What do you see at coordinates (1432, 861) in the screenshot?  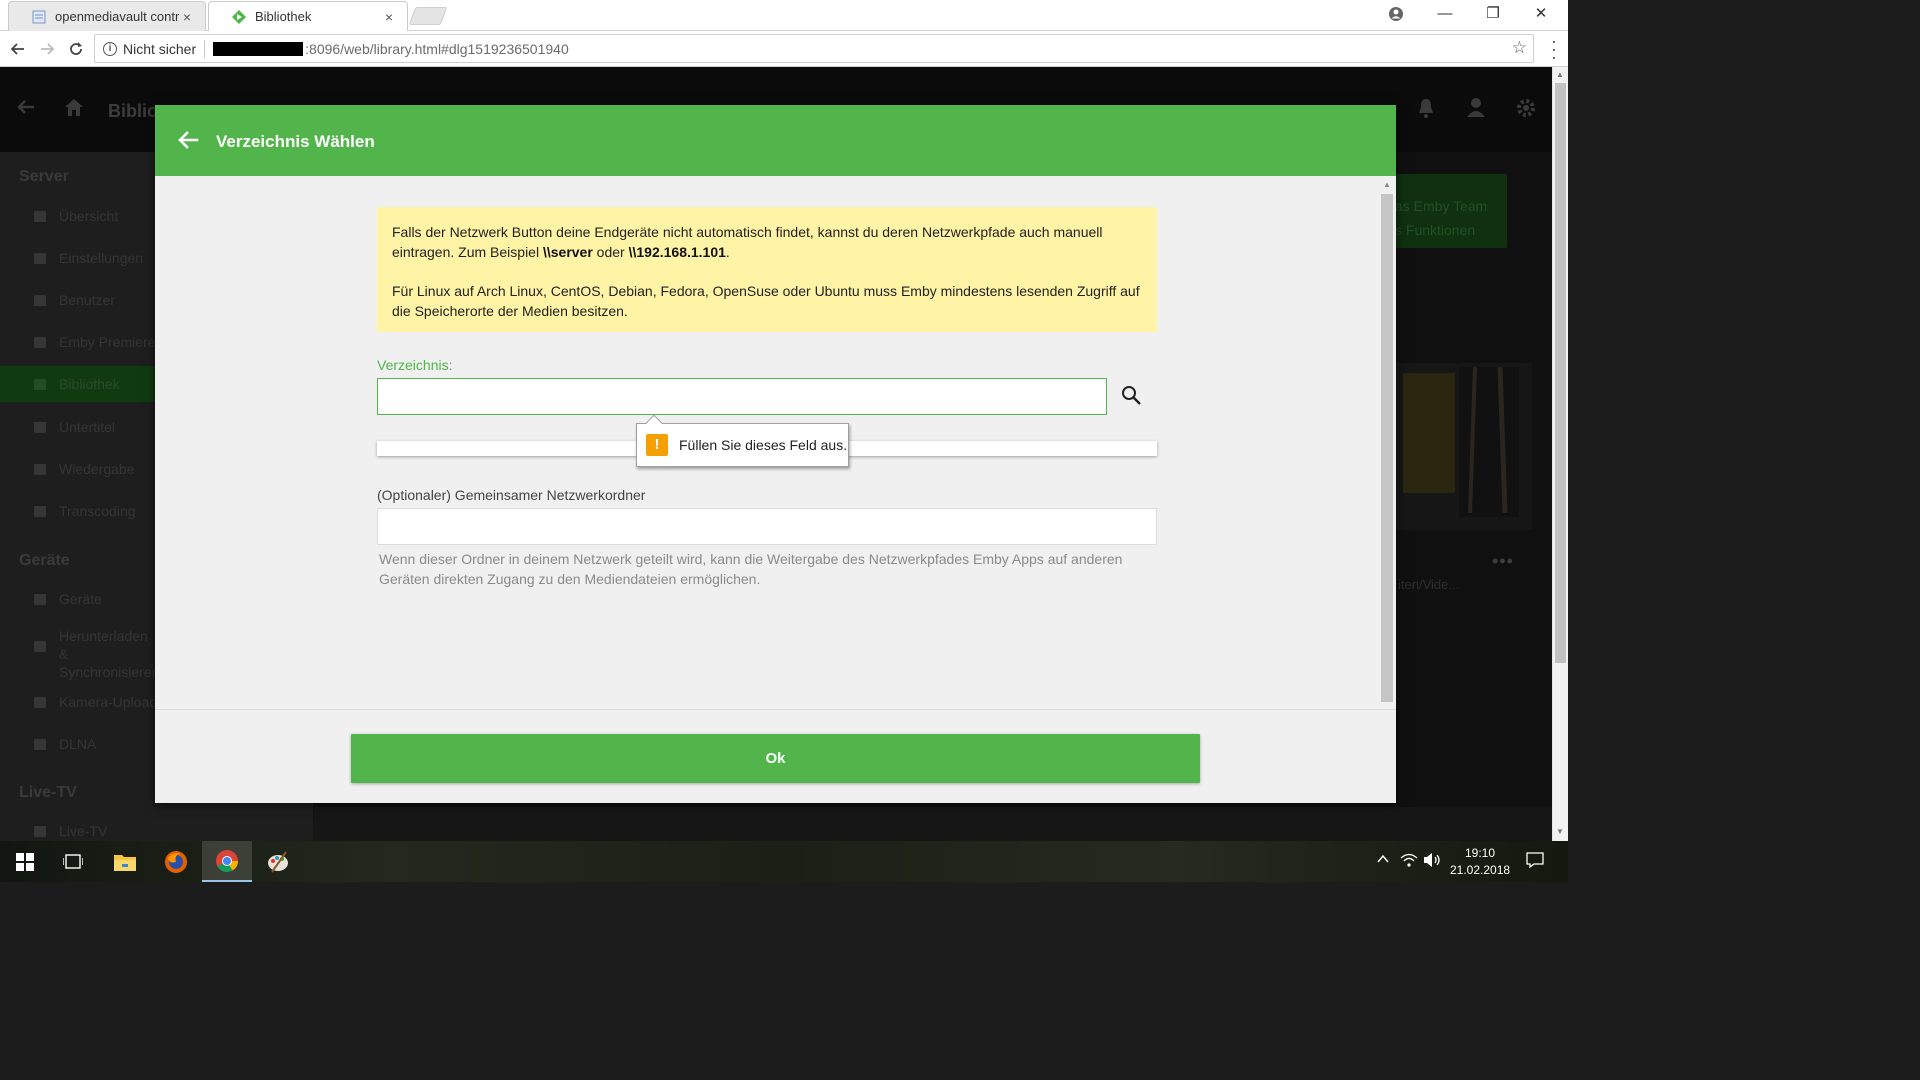 I see `volume-icon` at bounding box center [1432, 861].